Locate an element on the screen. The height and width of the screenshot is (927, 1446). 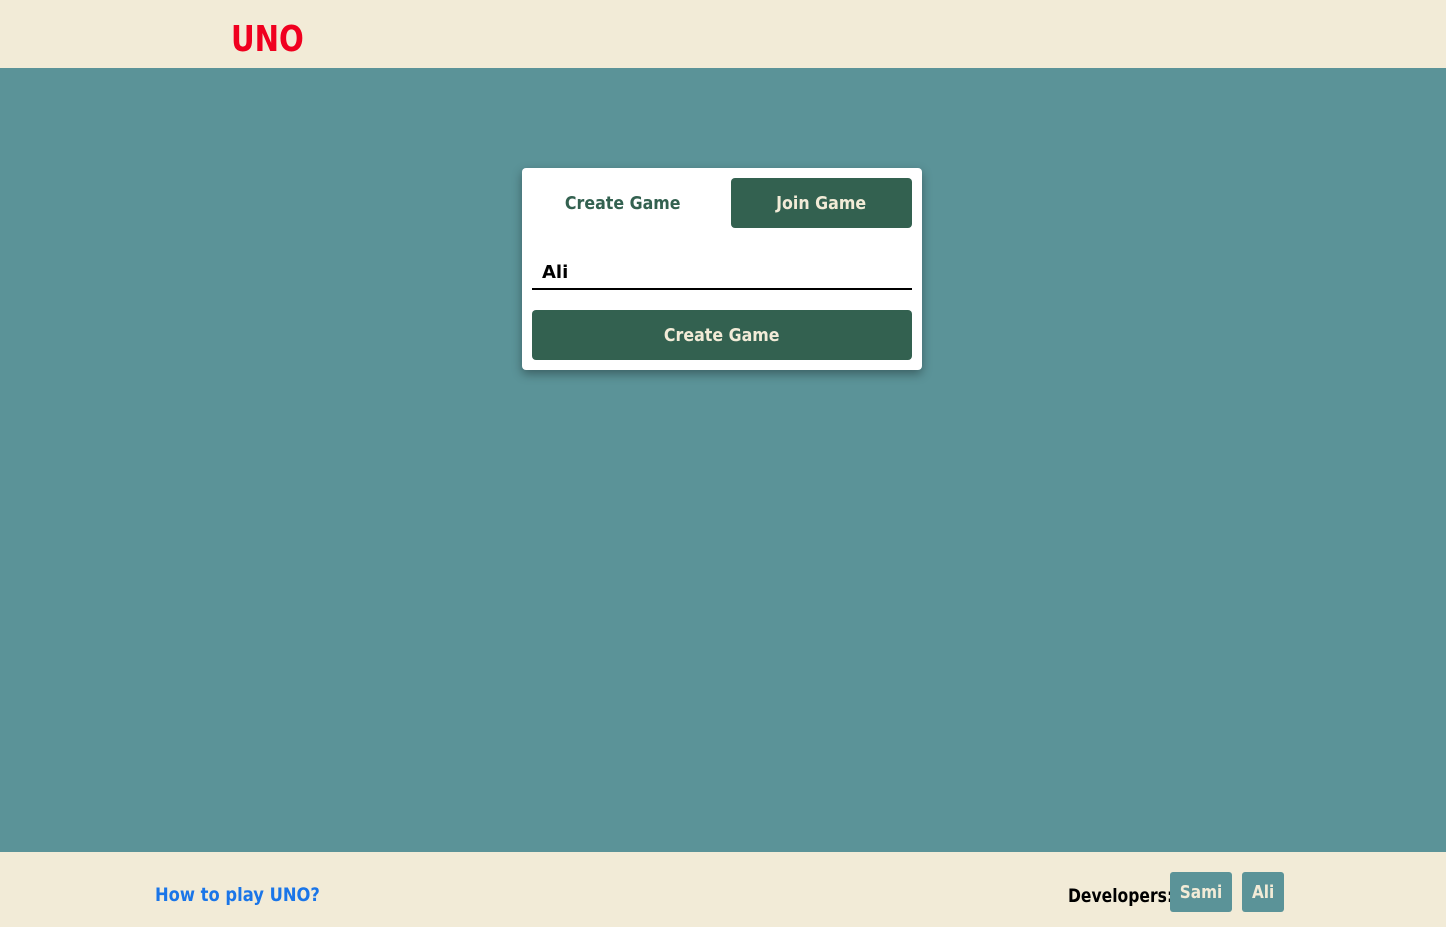
developer-sami-label: Sami is located at coordinates (1201, 892).